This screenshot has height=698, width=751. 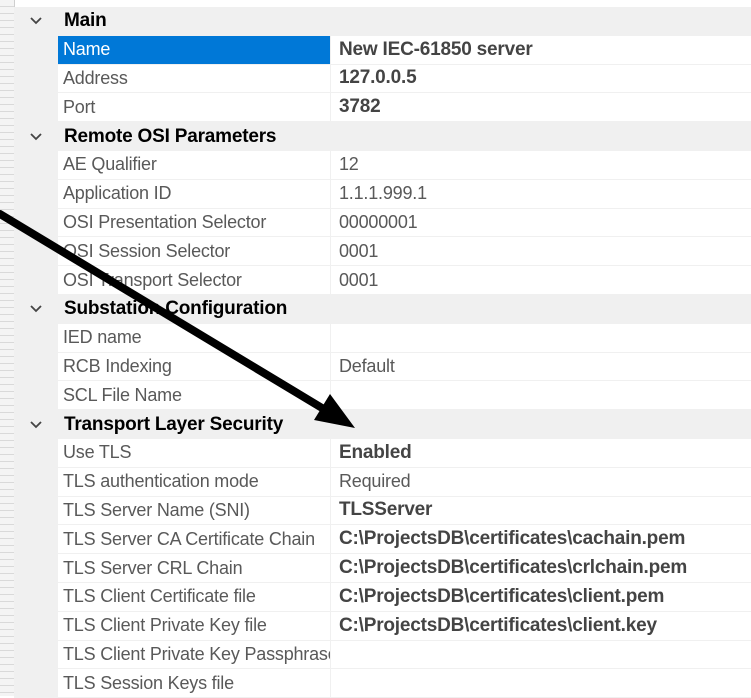 I want to click on property-row-scl-file-name: SCL File Name, so click(x=382, y=396).